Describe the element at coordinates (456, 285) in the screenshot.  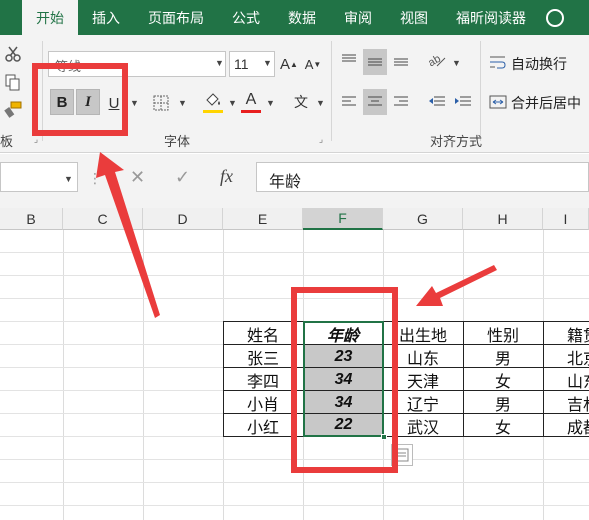
I see `arrow-left-icon` at that location.